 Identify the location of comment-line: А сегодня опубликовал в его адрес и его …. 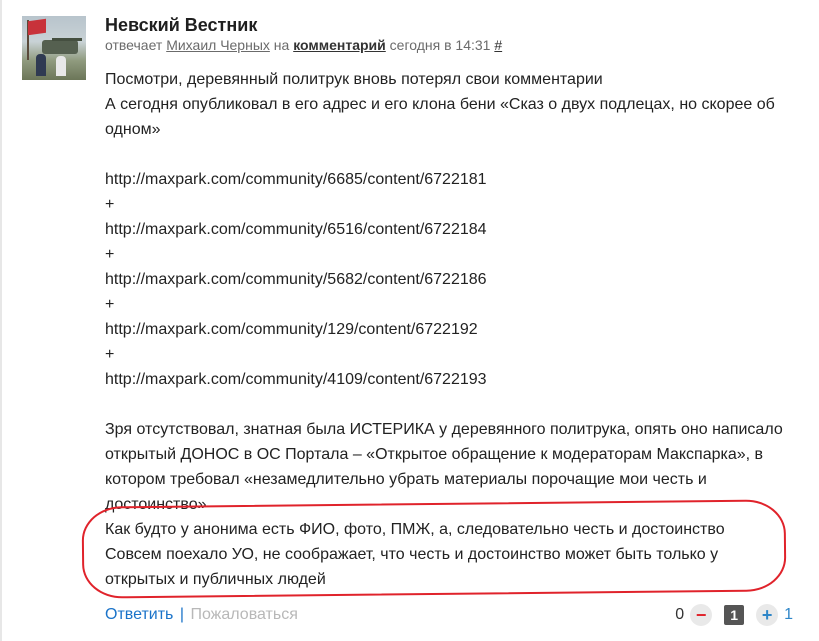
(440, 117).